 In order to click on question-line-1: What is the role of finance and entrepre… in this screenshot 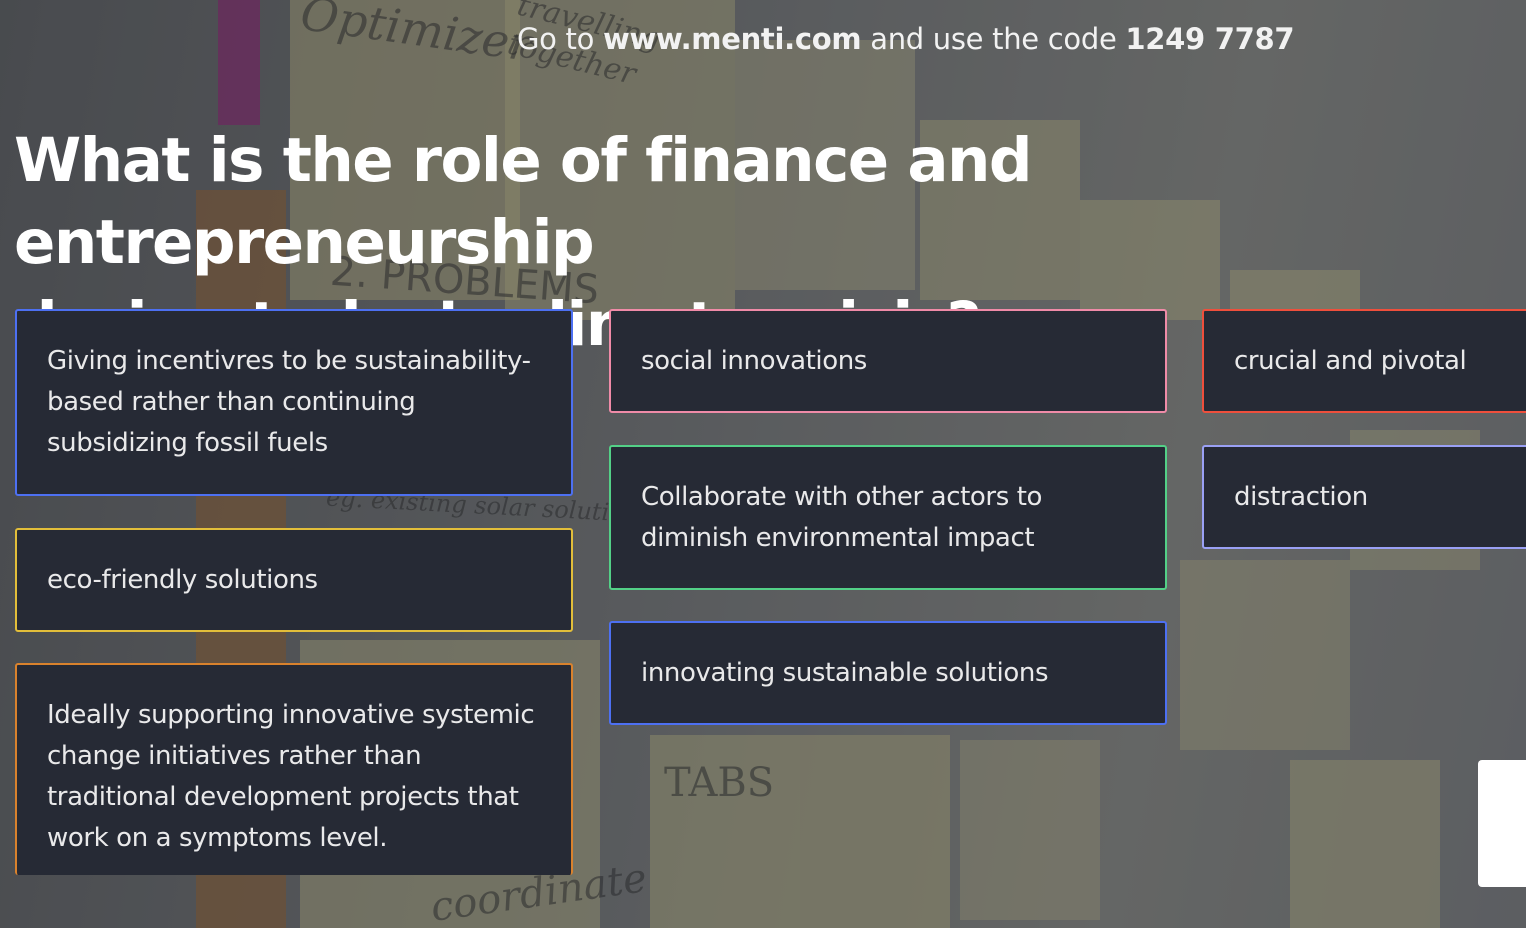, I will do `click(523, 201)`.